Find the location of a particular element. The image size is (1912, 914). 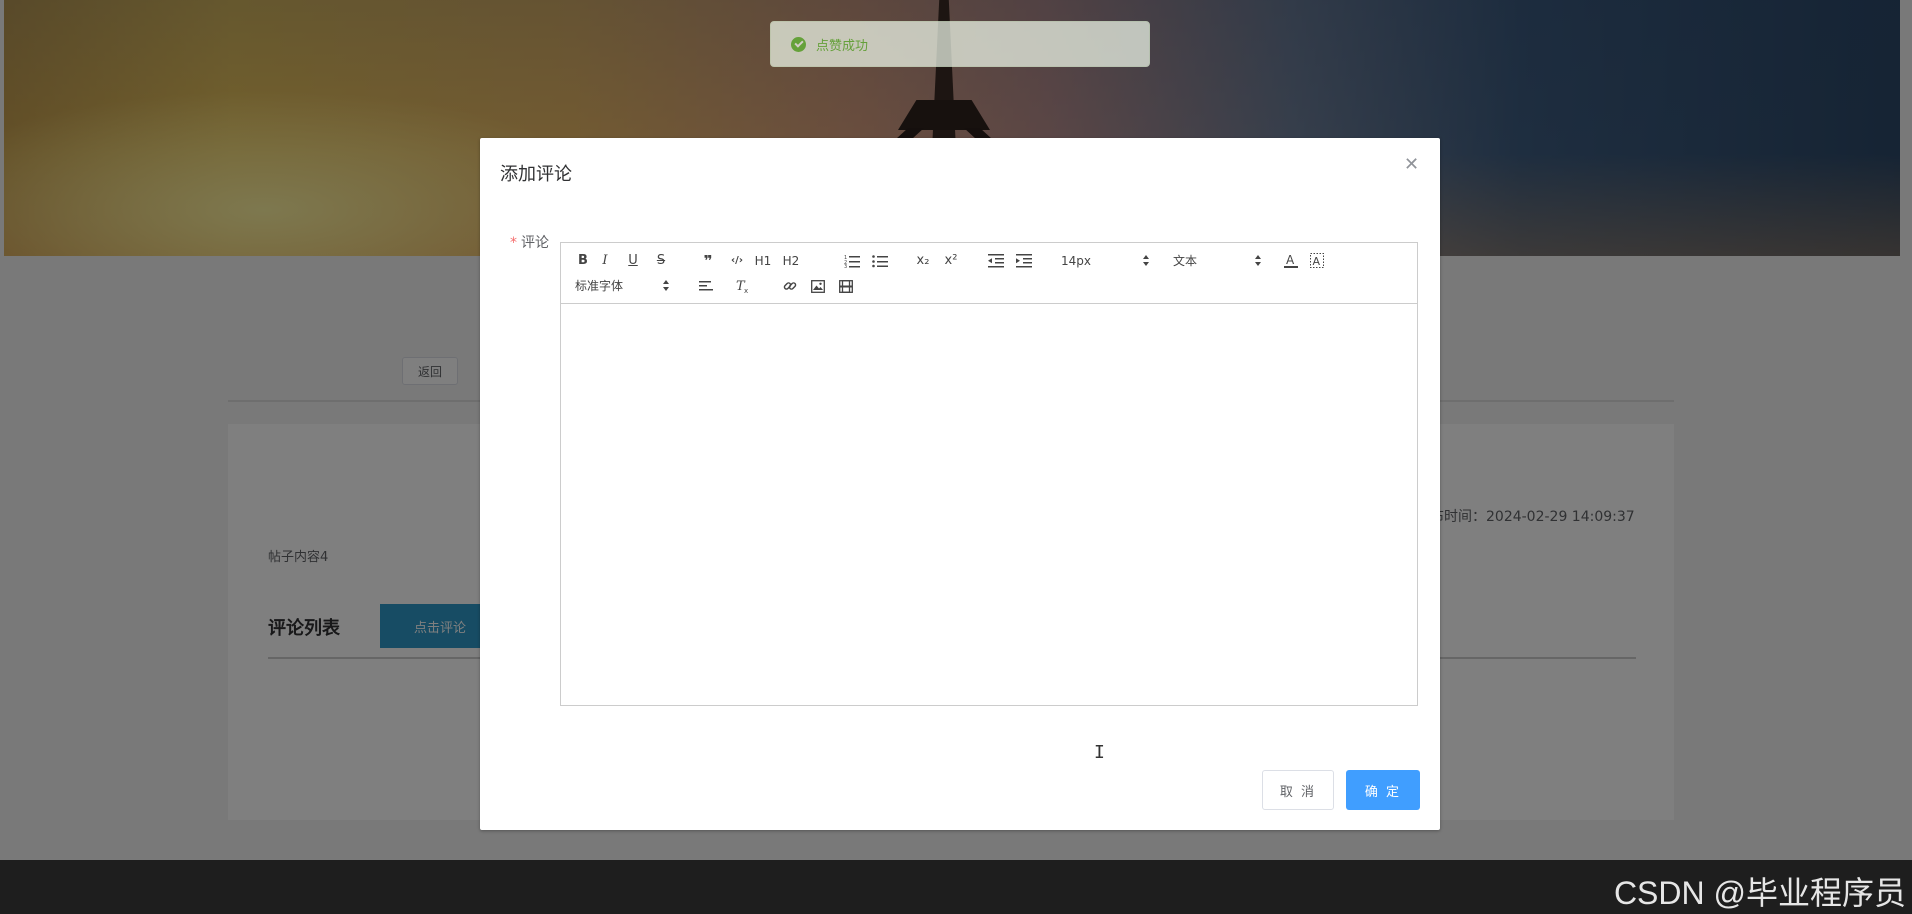

image-icon is located at coordinates (818, 286).